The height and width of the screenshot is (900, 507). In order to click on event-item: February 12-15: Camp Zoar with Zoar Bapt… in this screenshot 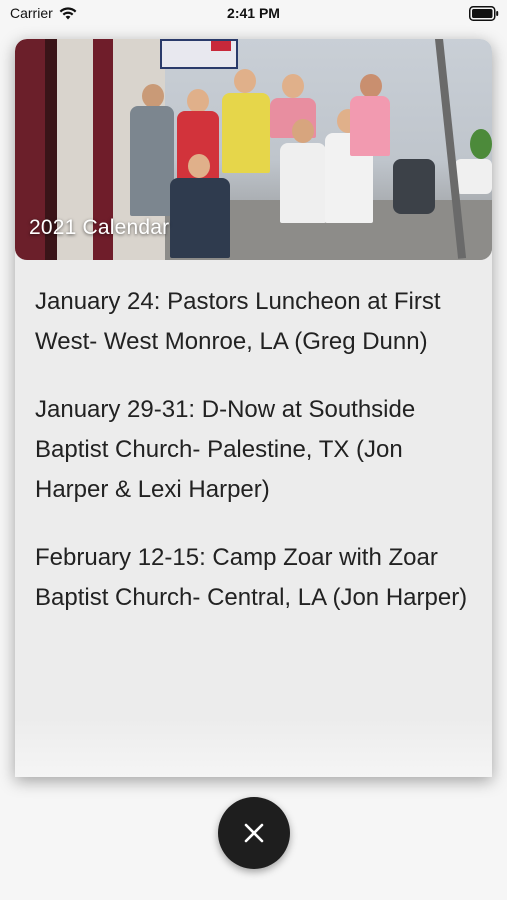, I will do `click(251, 577)`.